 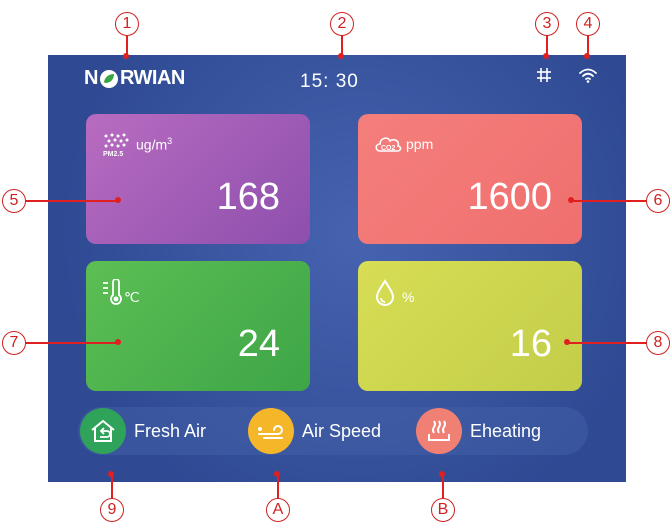 I want to click on air-speed-button: Air Speed, so click(x=314, y=431).